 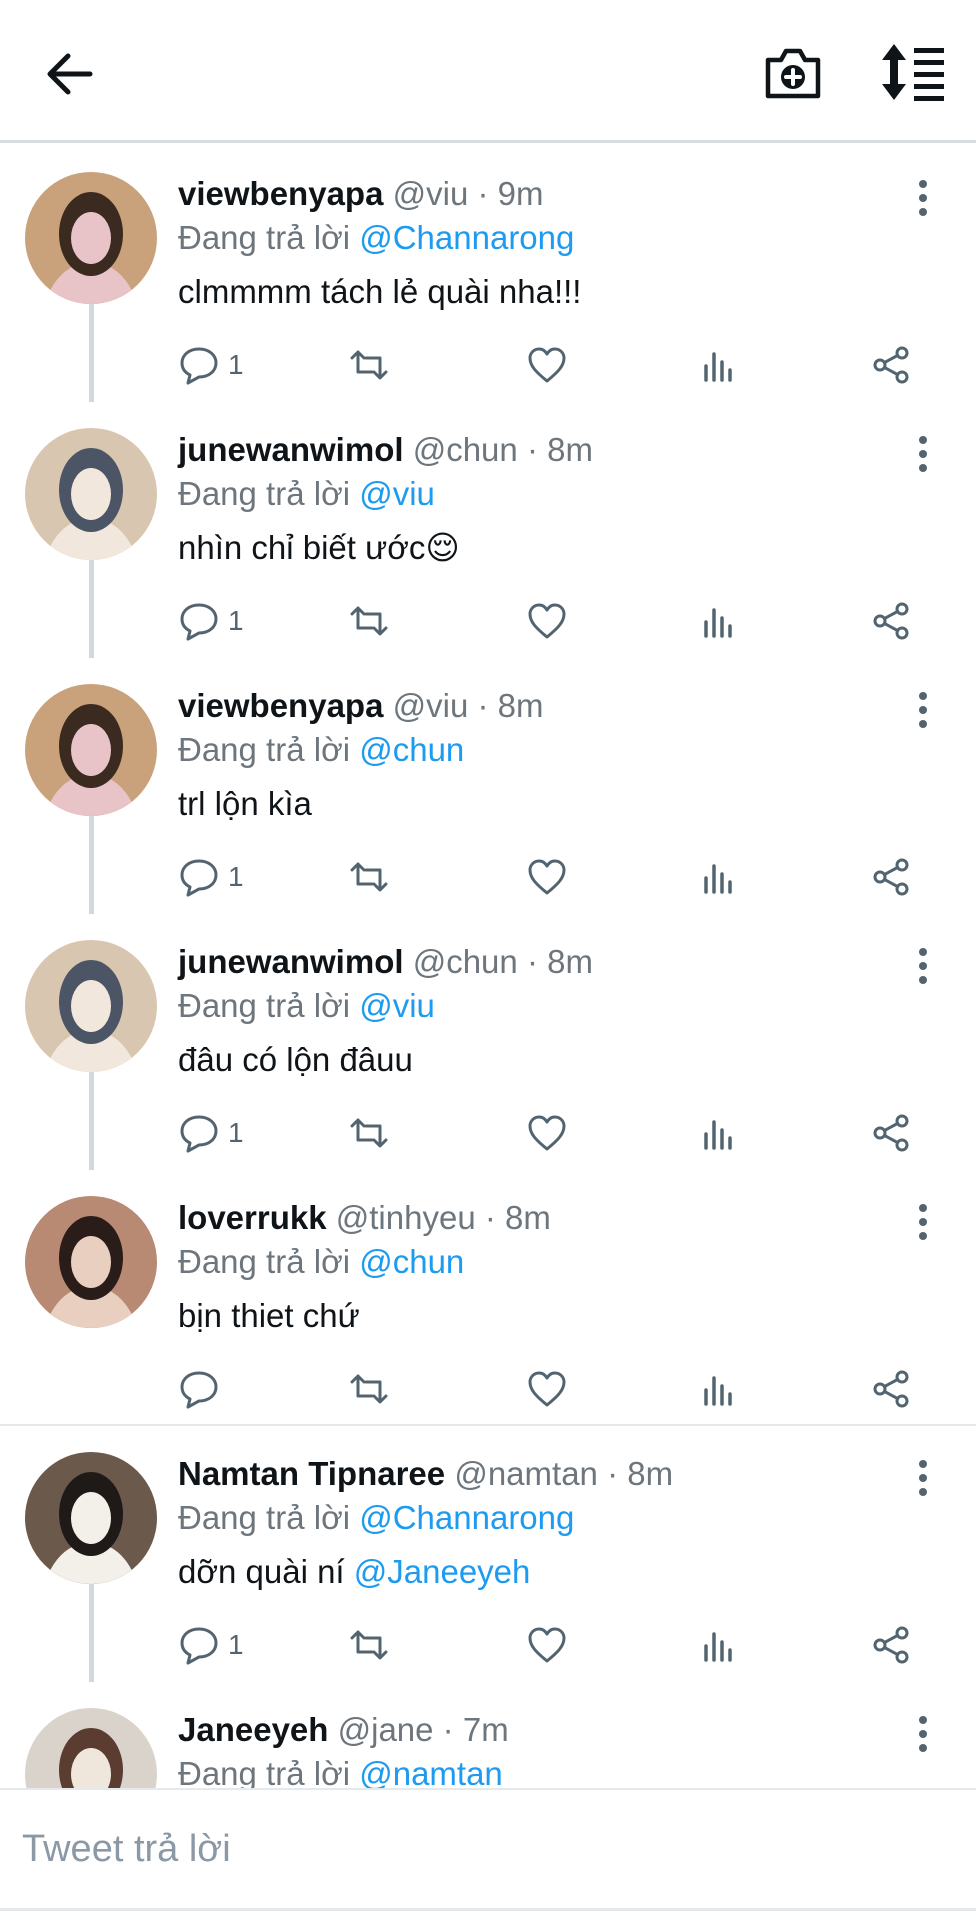 I want to click on tweet-text: dỡn quài ní @Janeeyeh, so click(x=354, y=1572).